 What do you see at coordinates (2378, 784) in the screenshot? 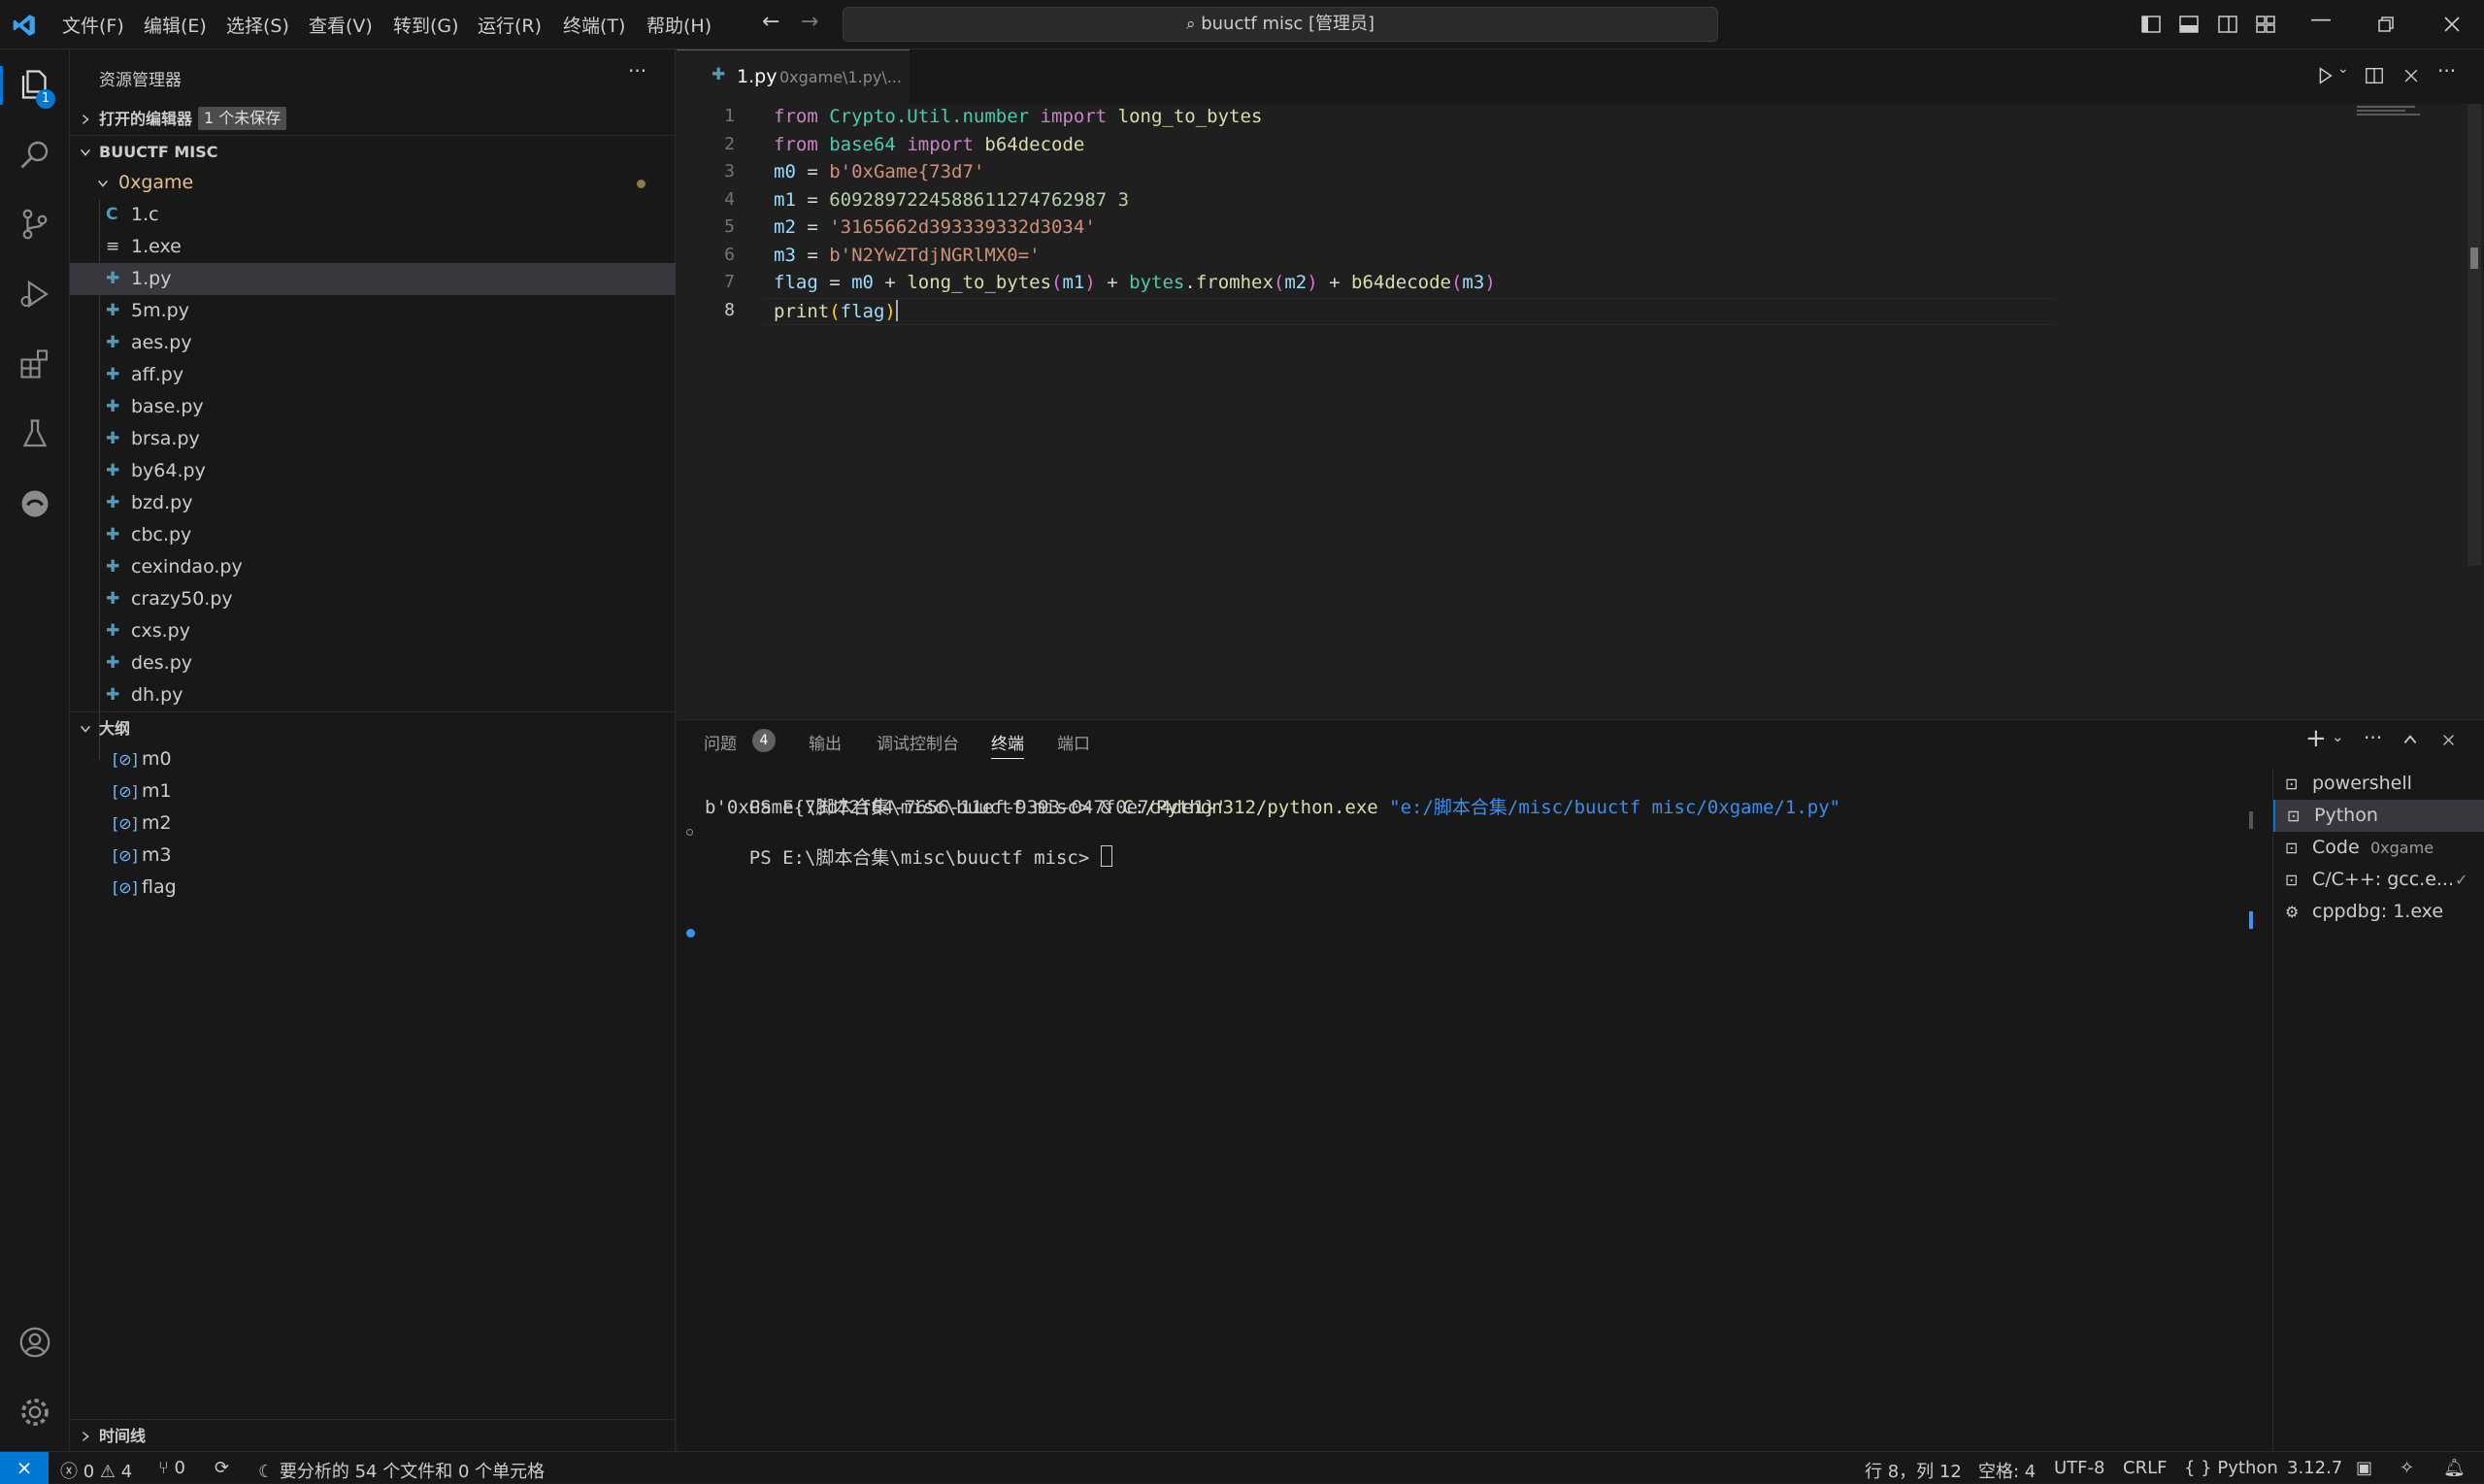
I see `terminal-instance: ⊡ powershell` at bounding box center [2378, 784].